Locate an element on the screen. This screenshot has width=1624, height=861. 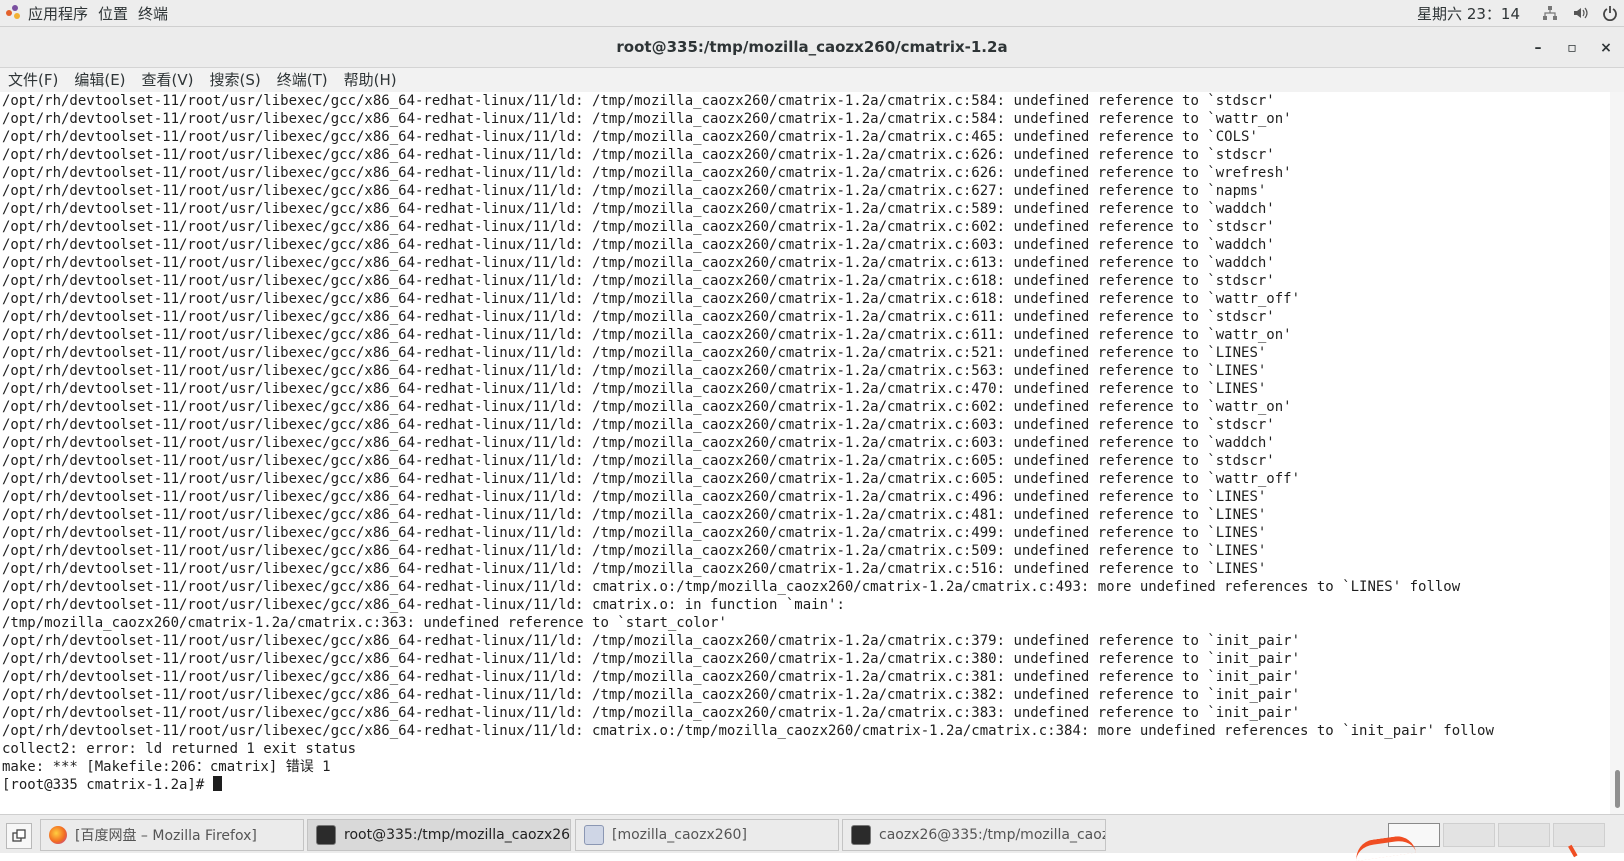
terminal-line: make: *** [Makefile:206：cmatrix] 错误 1 is located at coordinates (166, 767).